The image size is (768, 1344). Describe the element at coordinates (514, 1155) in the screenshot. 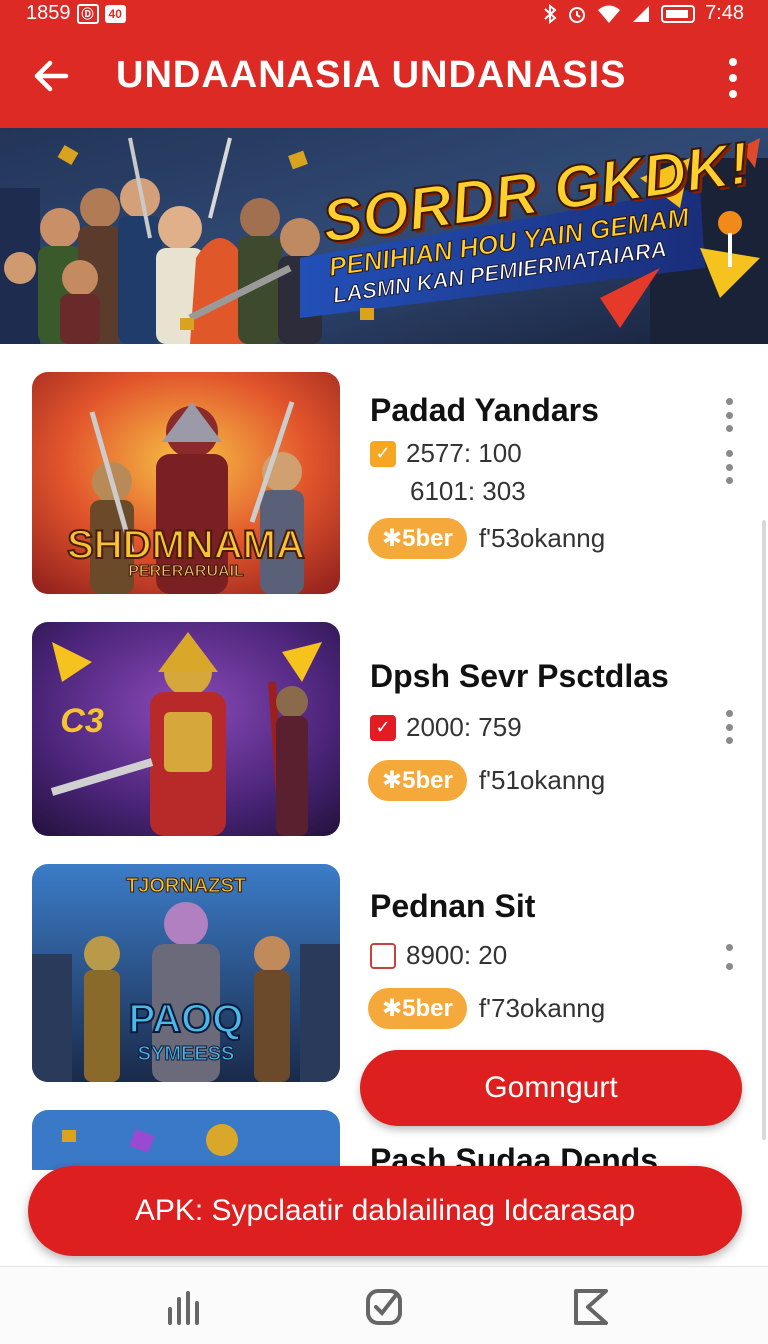

I see `item-title: Pash Sudaa Dends` at that location.